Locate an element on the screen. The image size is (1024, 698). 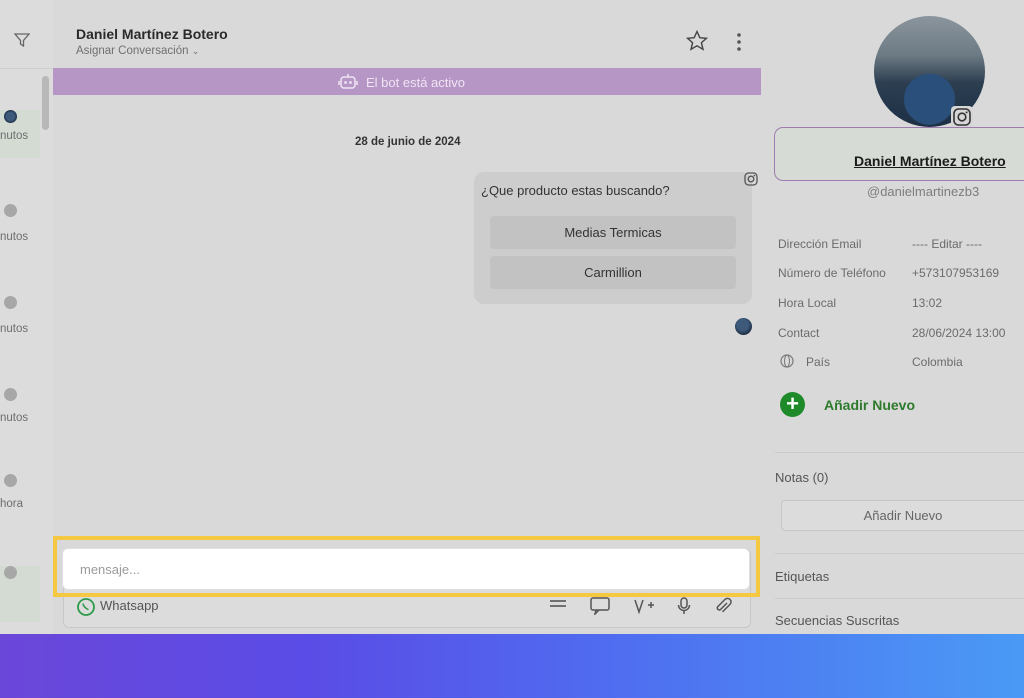
conversation-item is located at coordinates (20, 594).